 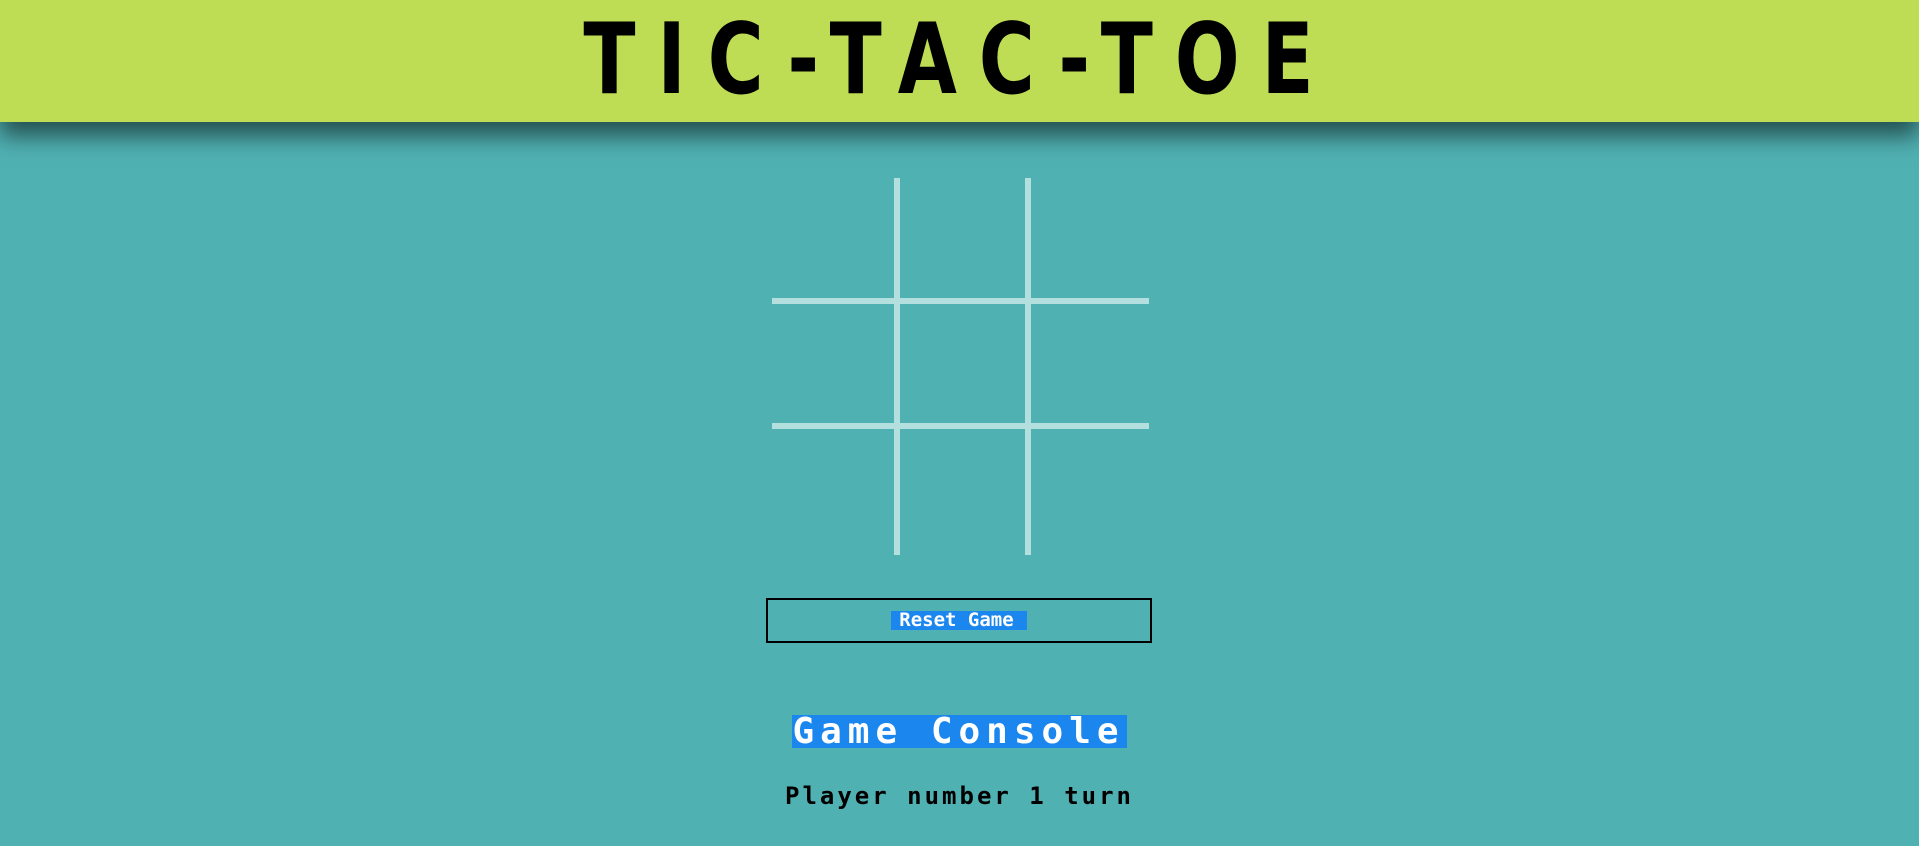 I want to click on page-title: TIC-TAC-TOE, so click(x=959, y=60).